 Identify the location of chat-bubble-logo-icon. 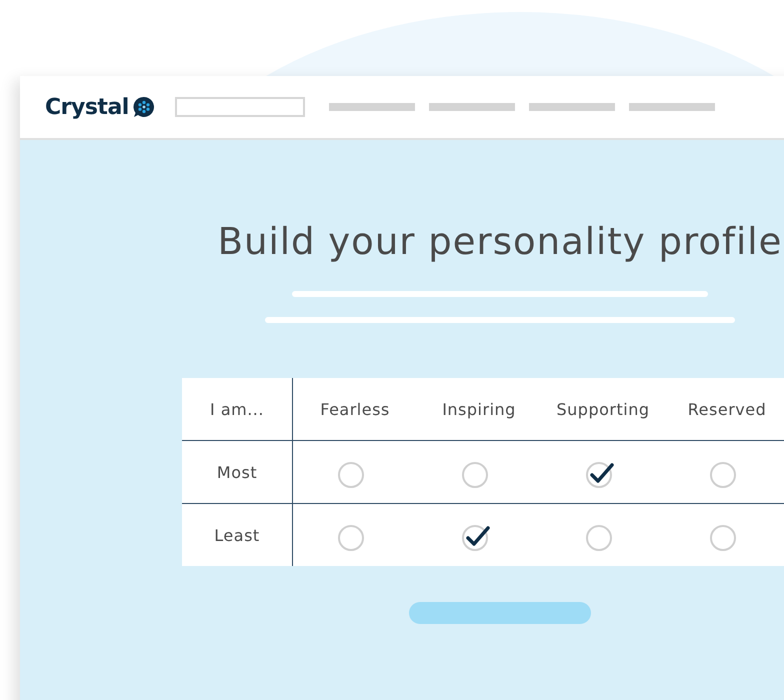
(143, 107).